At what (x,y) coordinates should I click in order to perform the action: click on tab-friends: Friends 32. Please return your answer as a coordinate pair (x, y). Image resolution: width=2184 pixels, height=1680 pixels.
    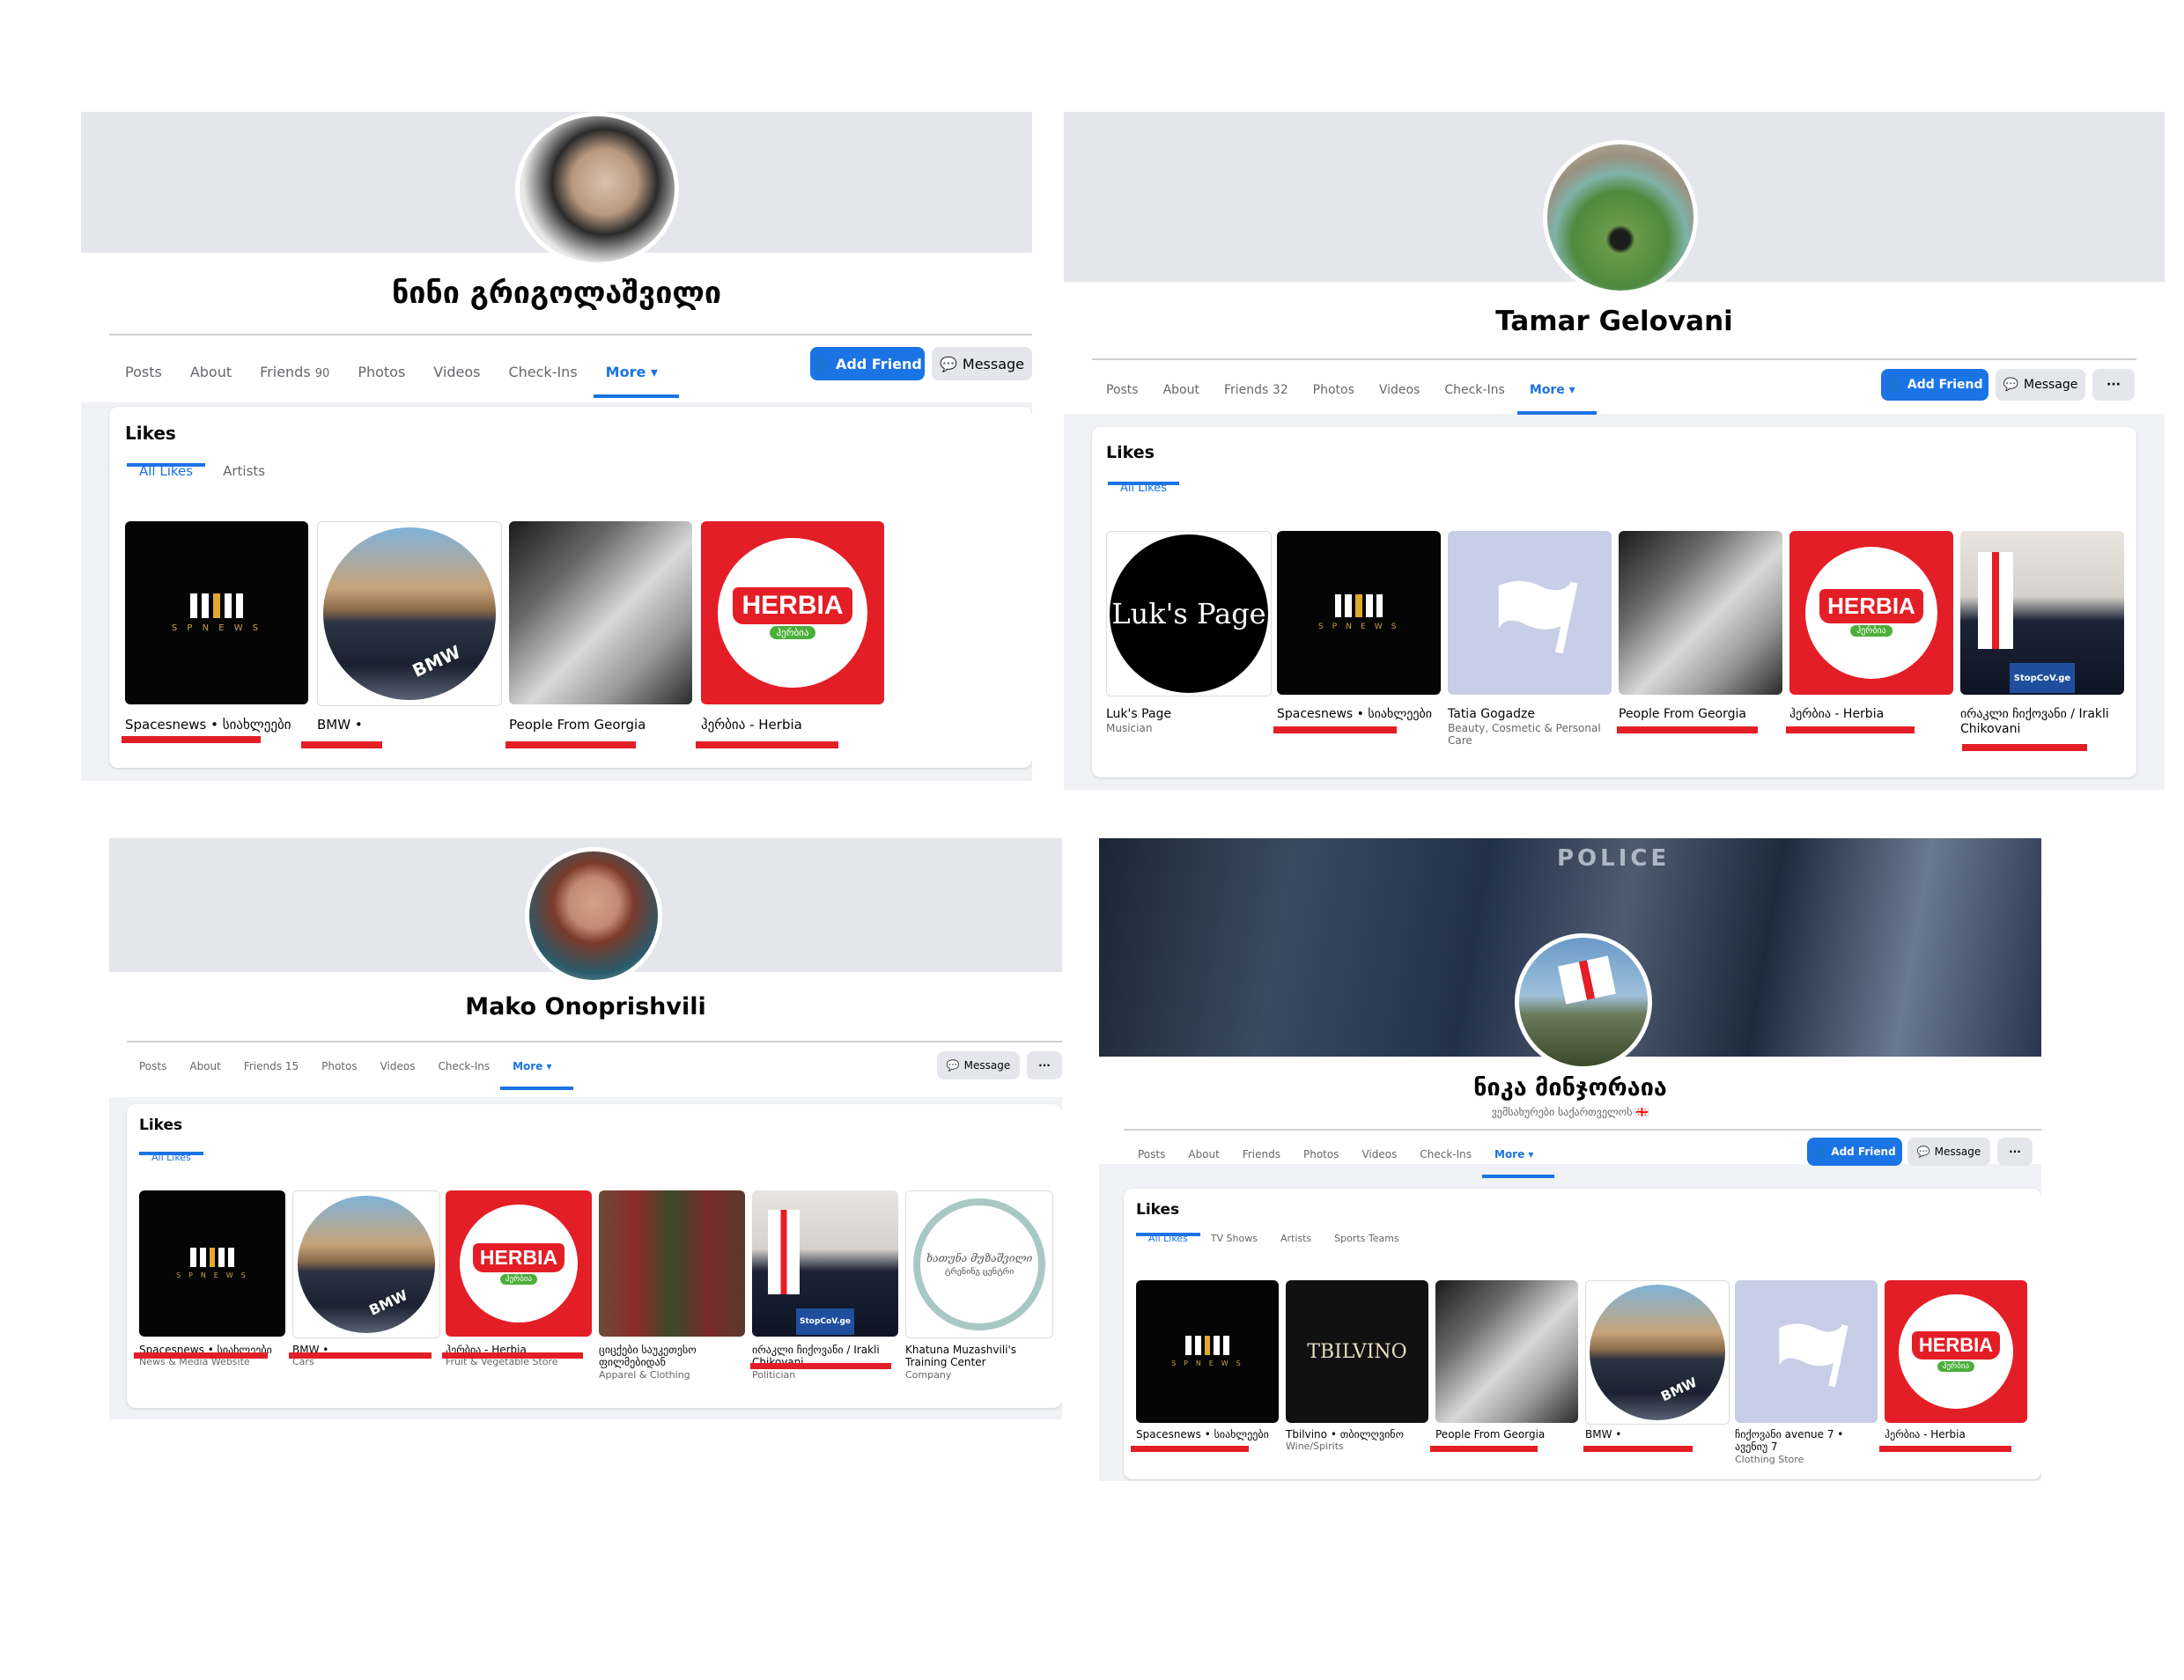
    Looking at the image, I should click on (1256, 390).